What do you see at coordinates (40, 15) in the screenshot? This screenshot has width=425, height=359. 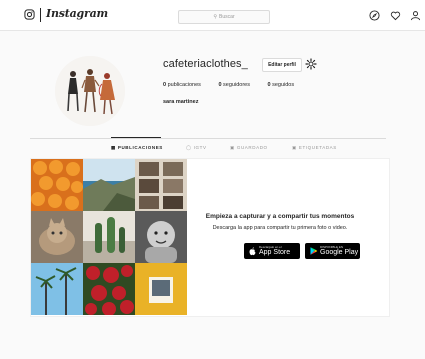 I see `logo-separator` at bounding box center [40, 15].